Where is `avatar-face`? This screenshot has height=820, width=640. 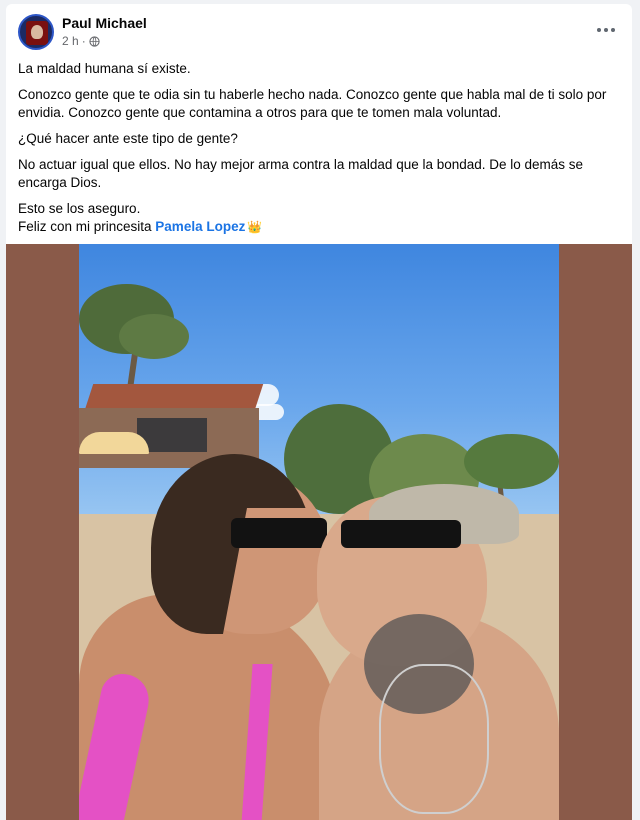
avatar-face is located at coordinates (37, 32).